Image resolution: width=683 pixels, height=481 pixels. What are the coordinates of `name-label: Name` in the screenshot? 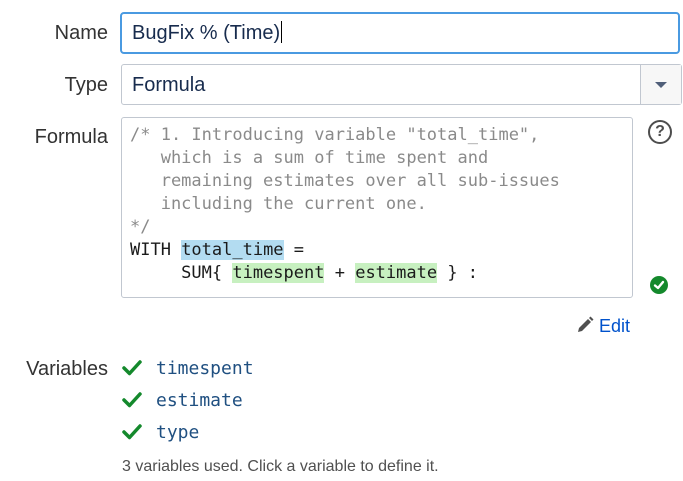 It's located at (81, 33).